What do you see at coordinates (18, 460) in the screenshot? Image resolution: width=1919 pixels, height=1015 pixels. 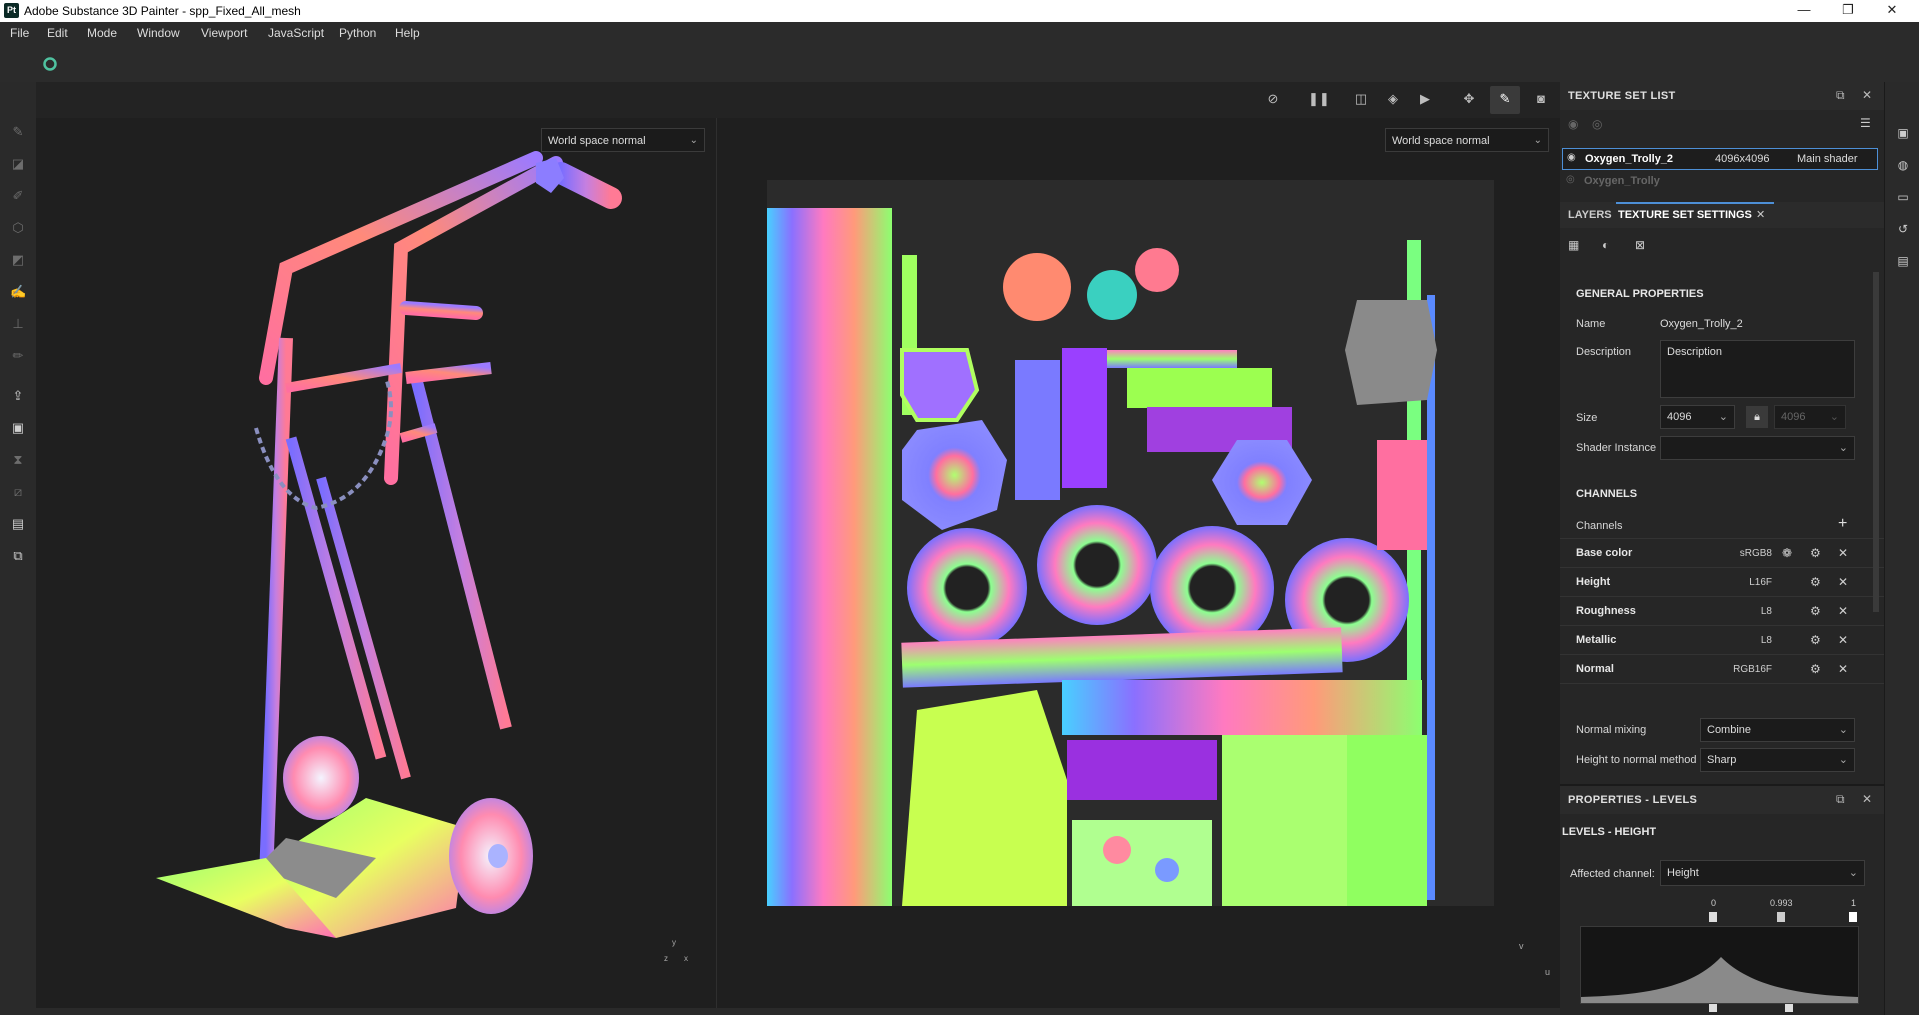 I see `hourglass-icon: ⧗` at bounding box center [18, 460].